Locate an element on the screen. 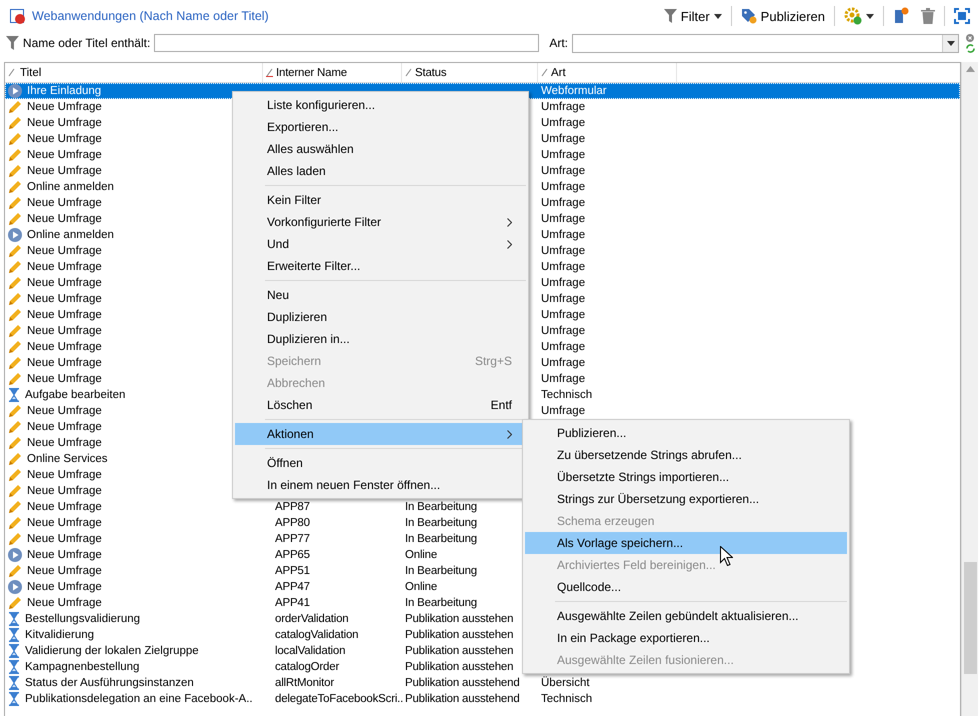  sort-icon is located at coordinates (269, 72).